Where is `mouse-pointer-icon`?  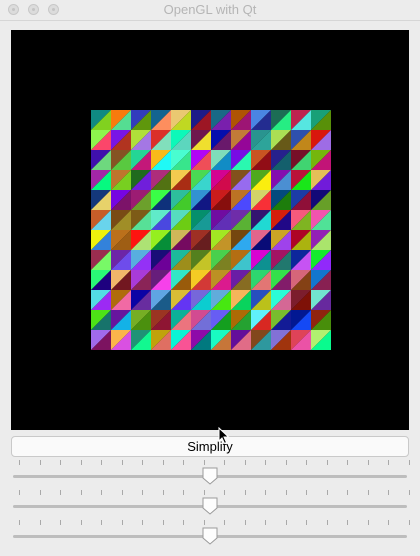
mouse-pointer-icon is located at coordinates (224, 436).